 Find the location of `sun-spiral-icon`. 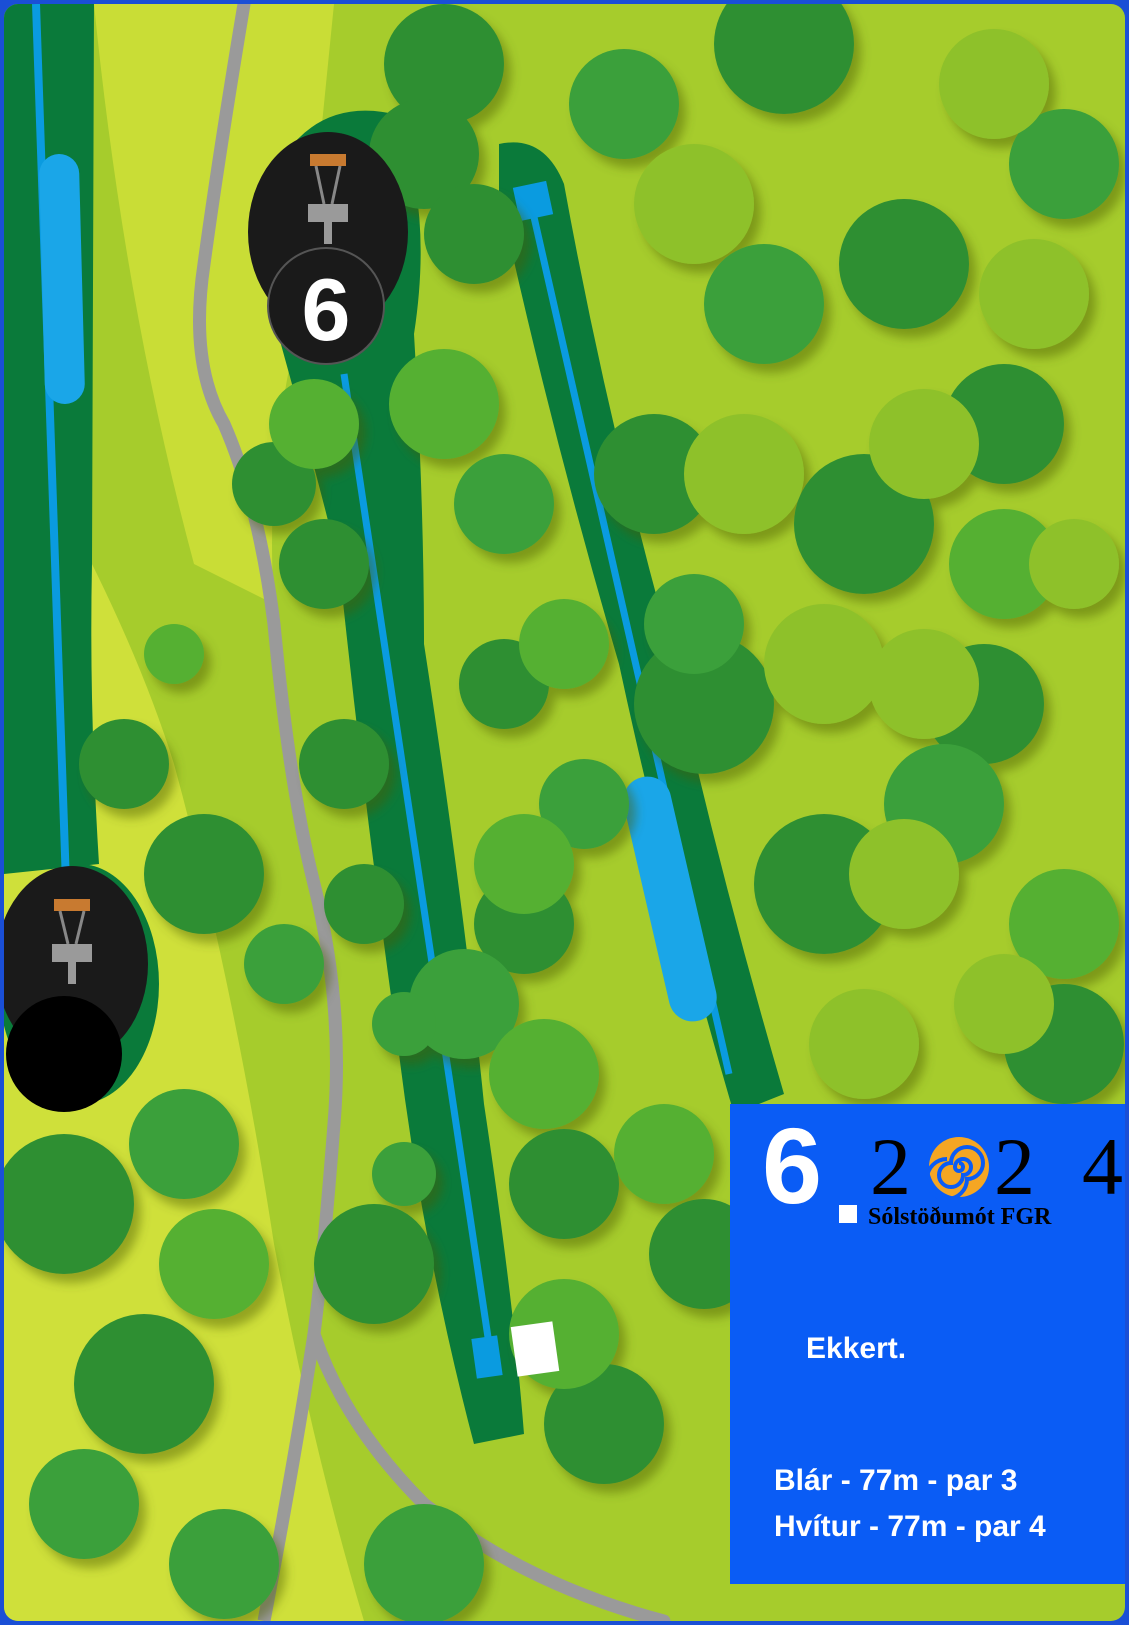

sun-spiral-icon is located at coordinates (957, 1168).